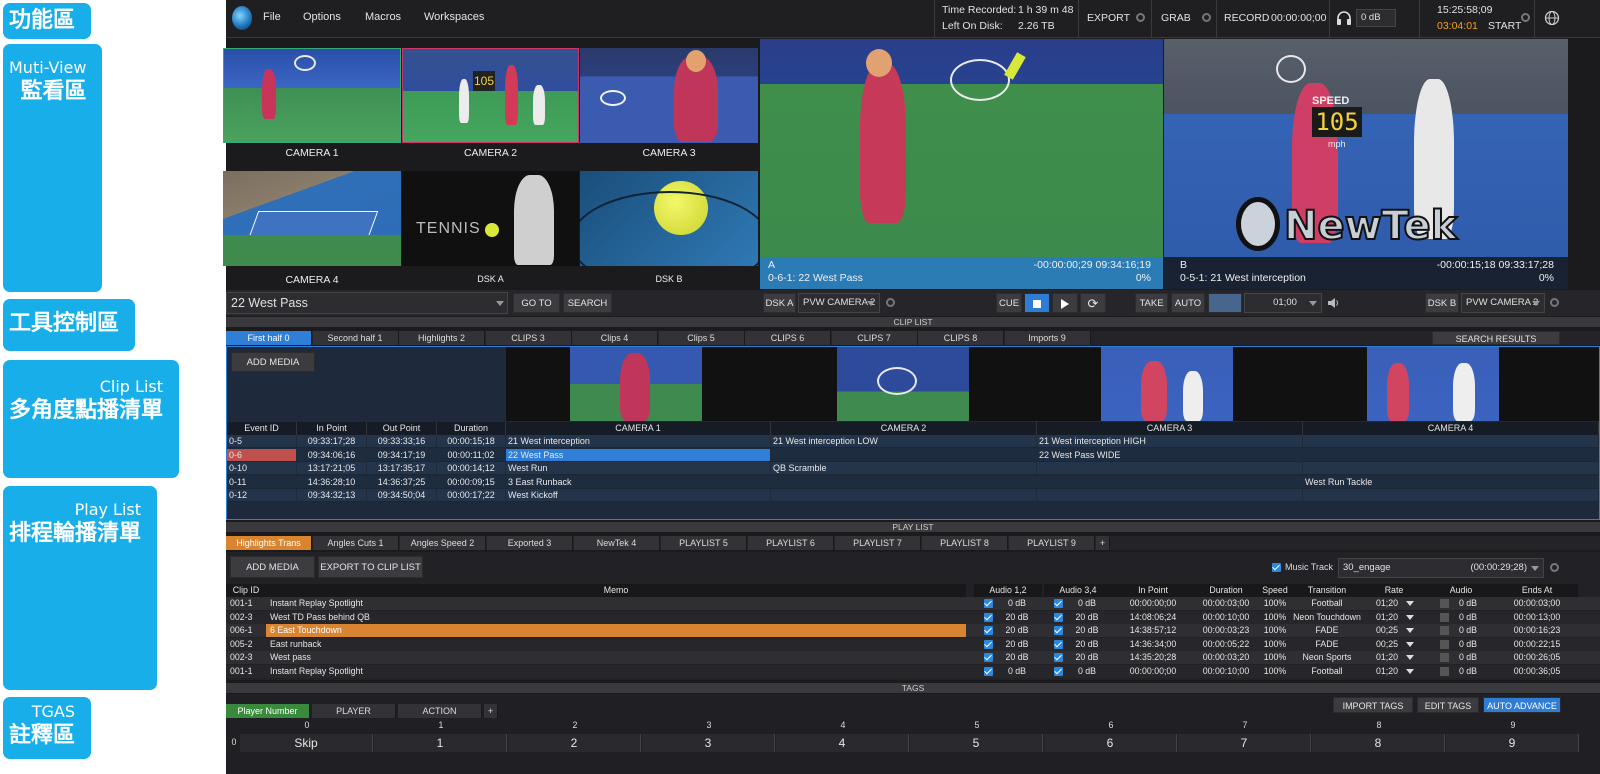  I want to click on clip-angle-cell: 21 West interception, so click(638, 441).